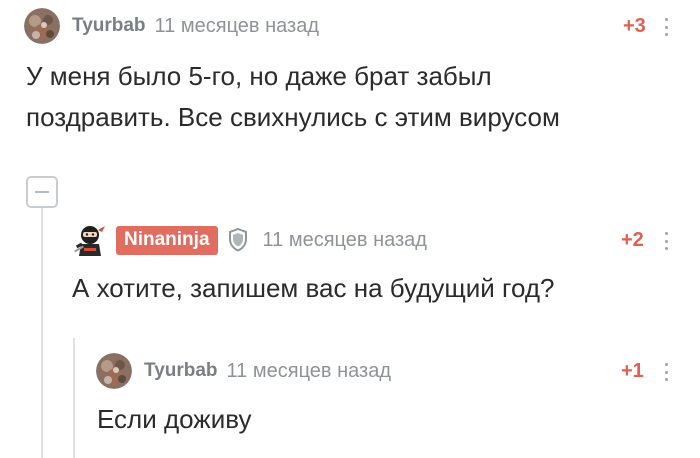 This screenshot has width=700, height=458. What do you see at coordinates (634, 26) in the screenshot?
I see `comment-rating: +3` at bounding box center [634, 26].